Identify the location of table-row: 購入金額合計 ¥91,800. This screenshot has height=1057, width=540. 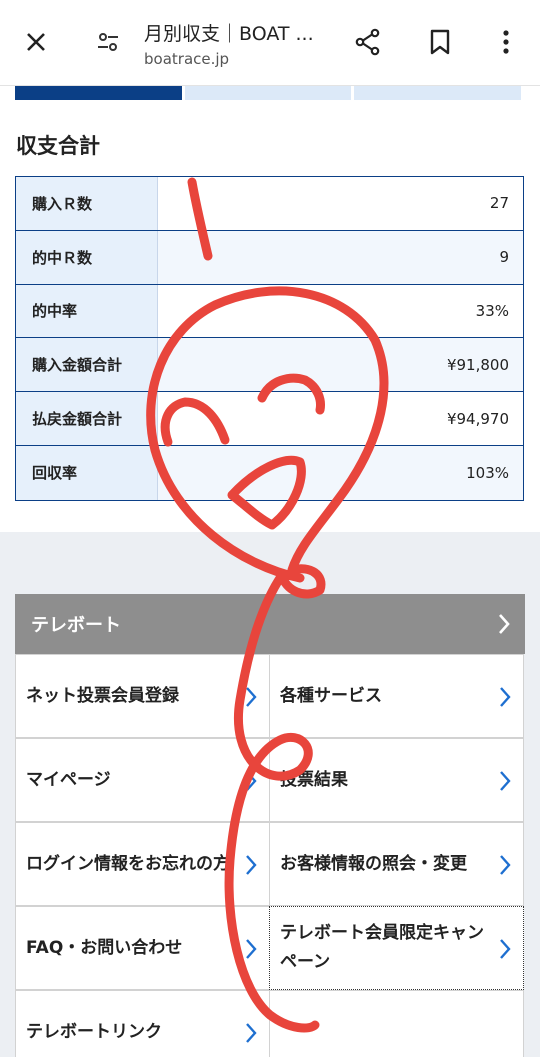
(269, 365).